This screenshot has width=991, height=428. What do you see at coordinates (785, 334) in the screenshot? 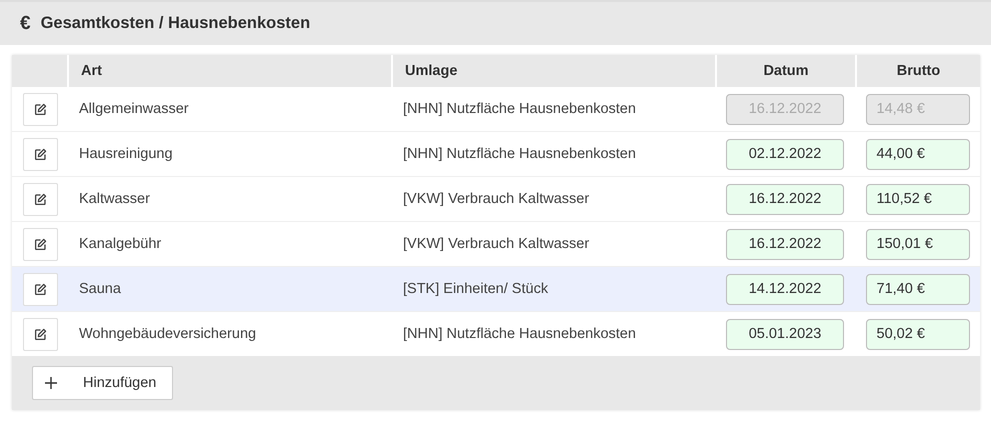
I see `date-field: 05.01.2023` at bounding box center [785, 334].